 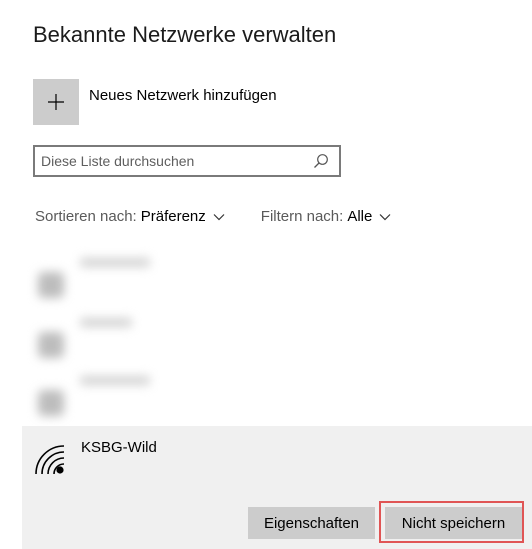 What do you see at coordinates (185, 34) in the screenshot?
I see `page-title: Bekannte Netzwerke verwalten` at bounding box center [185, 34].